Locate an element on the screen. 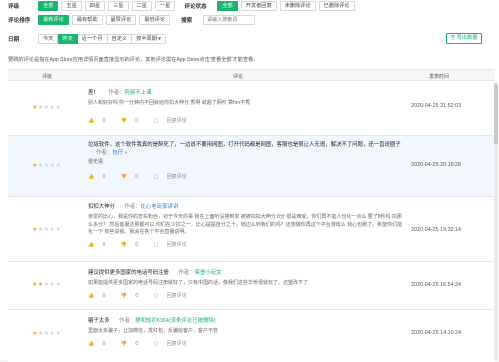 The height and width of the screenshot is (362, 499). review-time: 2020-04-25 21:52:03 is located at coordinates (436, 106).